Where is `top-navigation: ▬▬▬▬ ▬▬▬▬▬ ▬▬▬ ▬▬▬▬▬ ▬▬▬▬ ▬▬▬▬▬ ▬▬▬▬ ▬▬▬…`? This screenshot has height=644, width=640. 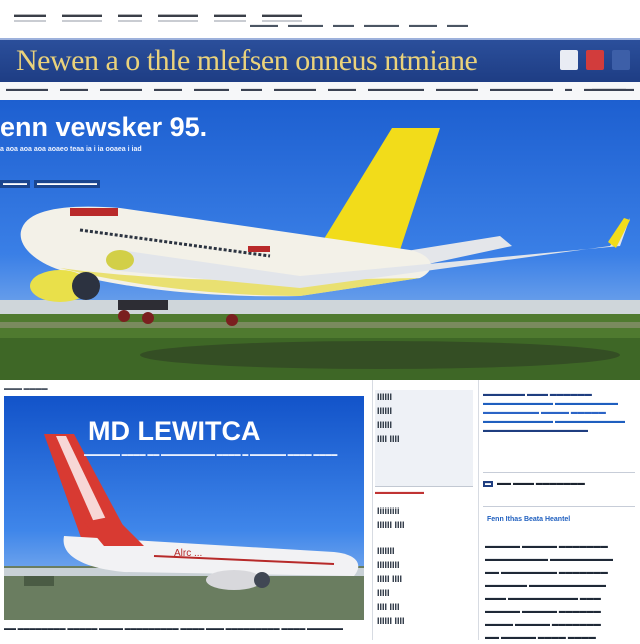
top-navigation: ▬▬▬▬ ▬▬▬▬▬ ▬▬▬ ▬▬▬▬▬ ▬▬▬▬ ▬▬▬▬▬ ▬▬▬▬ ▬▬▬… is located at coordinates (320, 17).